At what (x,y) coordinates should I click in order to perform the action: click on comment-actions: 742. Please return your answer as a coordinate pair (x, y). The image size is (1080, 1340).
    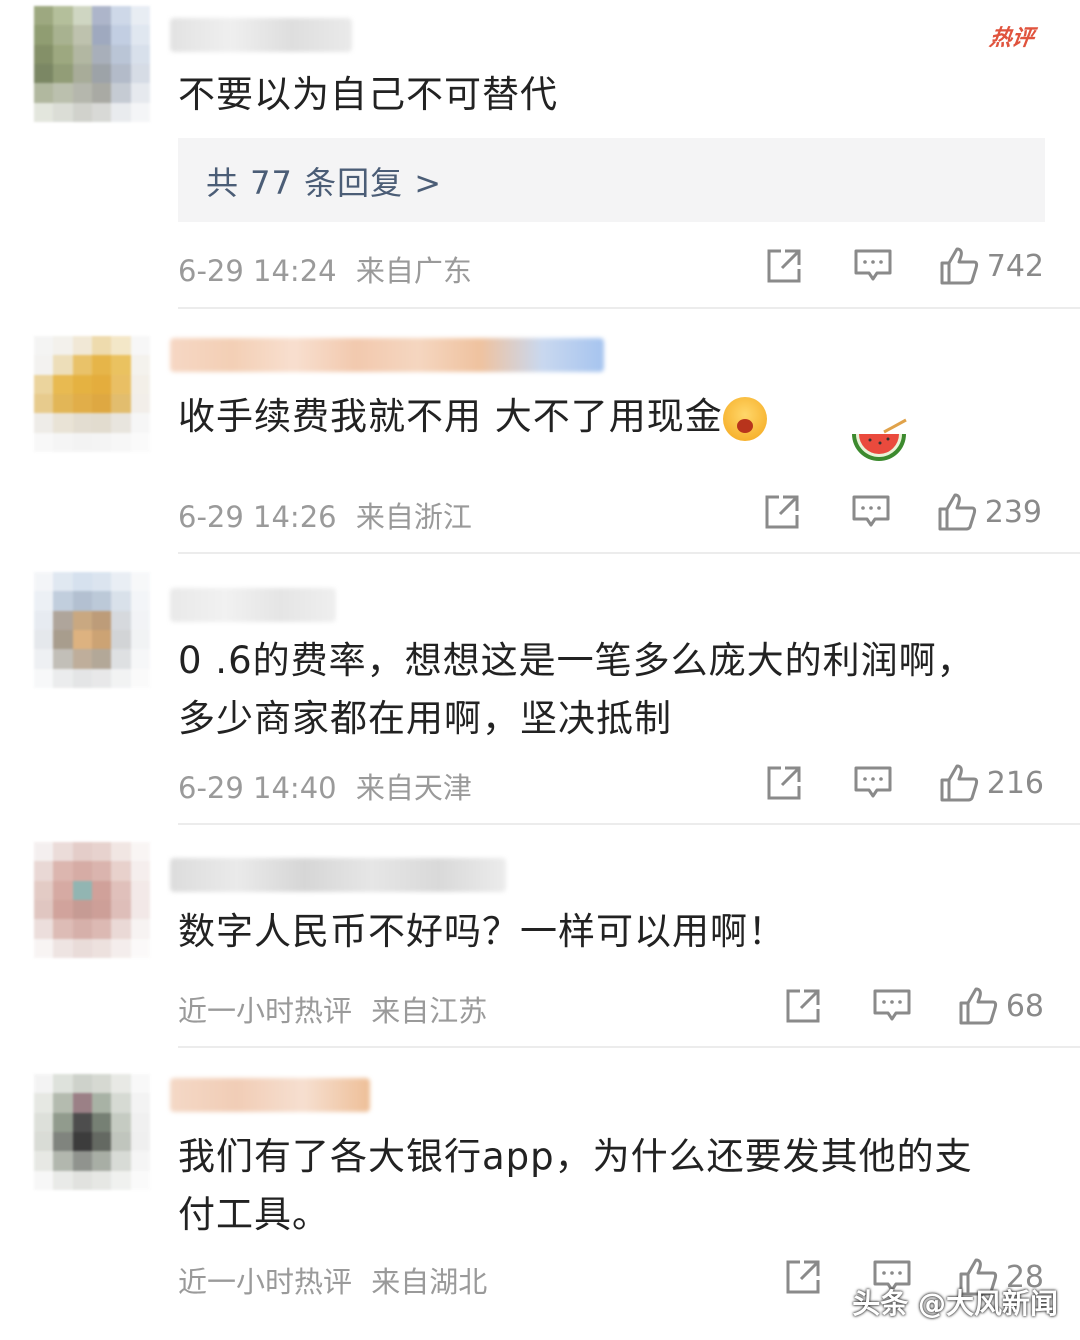
    Looking at the image, I should click on (904, 266).